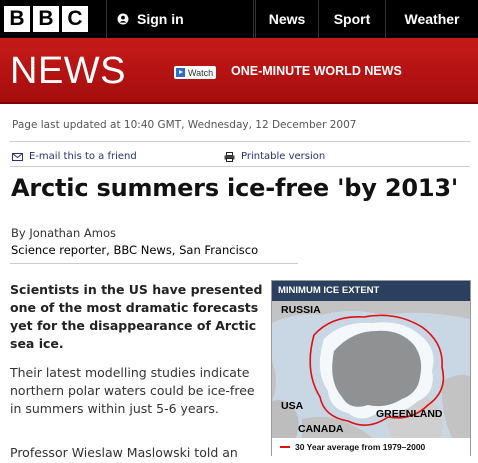  I want to click on watch-label: Watch, so click(201, 72).